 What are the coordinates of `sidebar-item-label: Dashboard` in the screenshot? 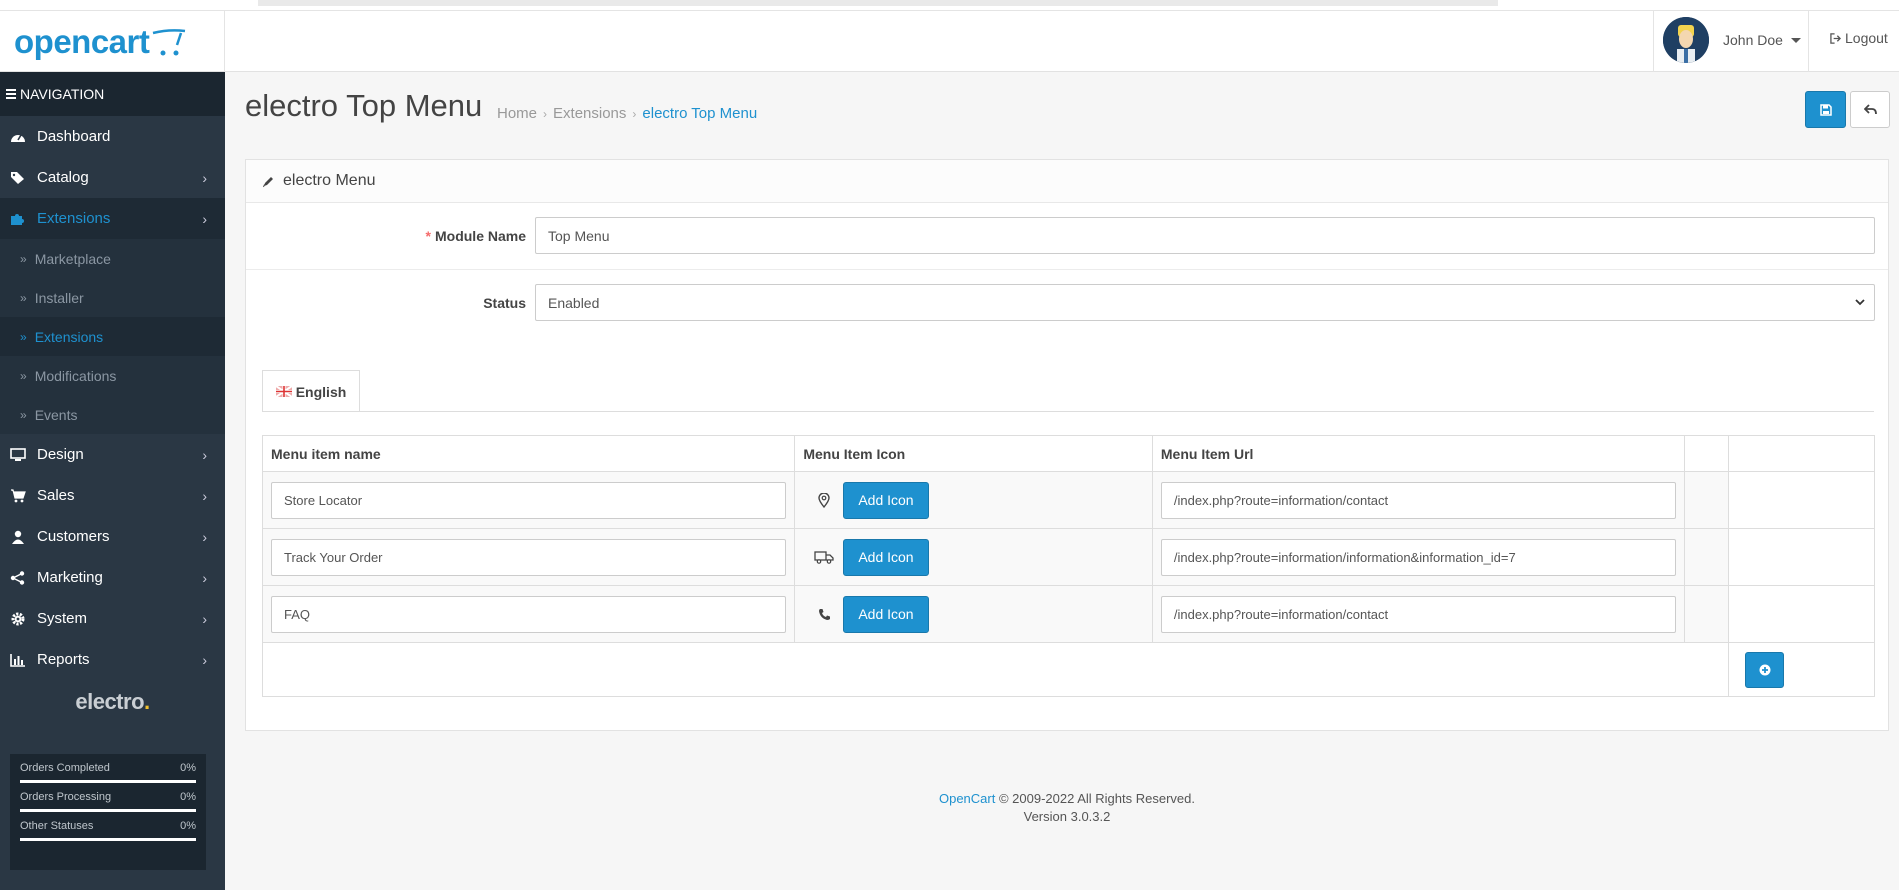 It's located at (74, 136).